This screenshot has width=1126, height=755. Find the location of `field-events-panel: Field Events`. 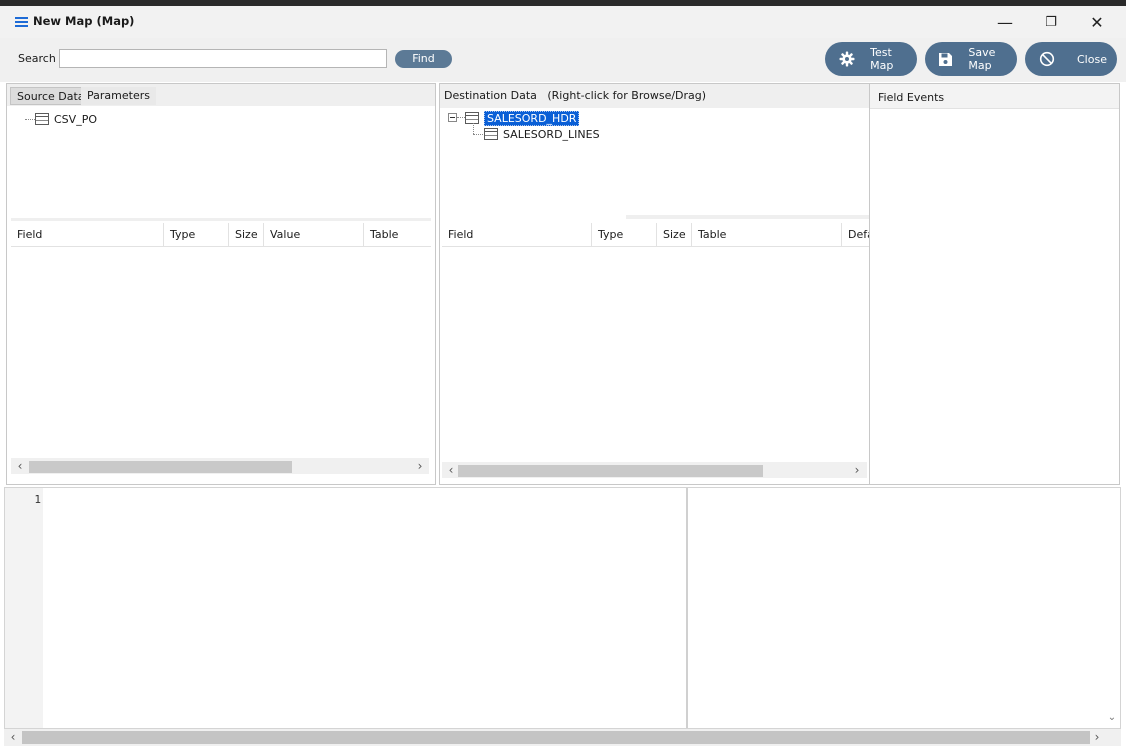

field-events-panel: Field Events is located at coordinates (994, 284).